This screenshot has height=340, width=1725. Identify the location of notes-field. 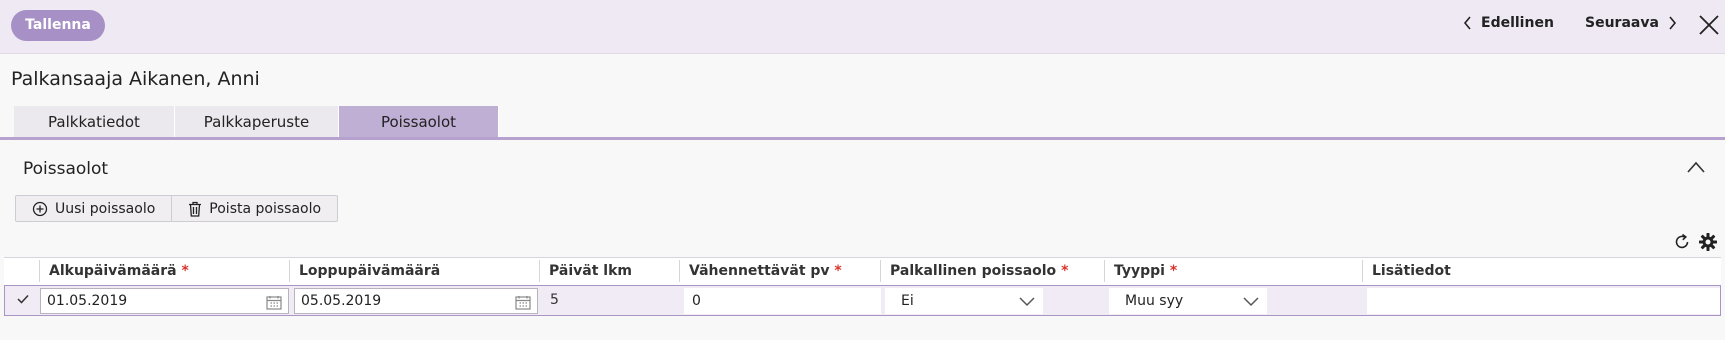
(1543, 301).